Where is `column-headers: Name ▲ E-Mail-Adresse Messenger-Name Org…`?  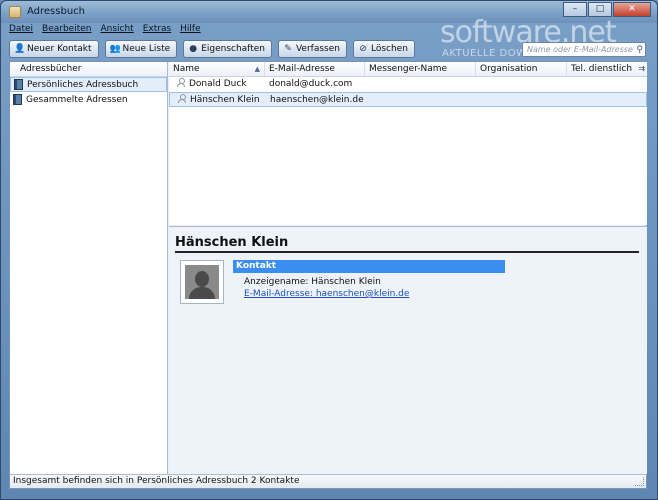
column-headers: Name ▲ E-Mail-Adresse Messenger-Name Org… is located at coordinates (408, 69).